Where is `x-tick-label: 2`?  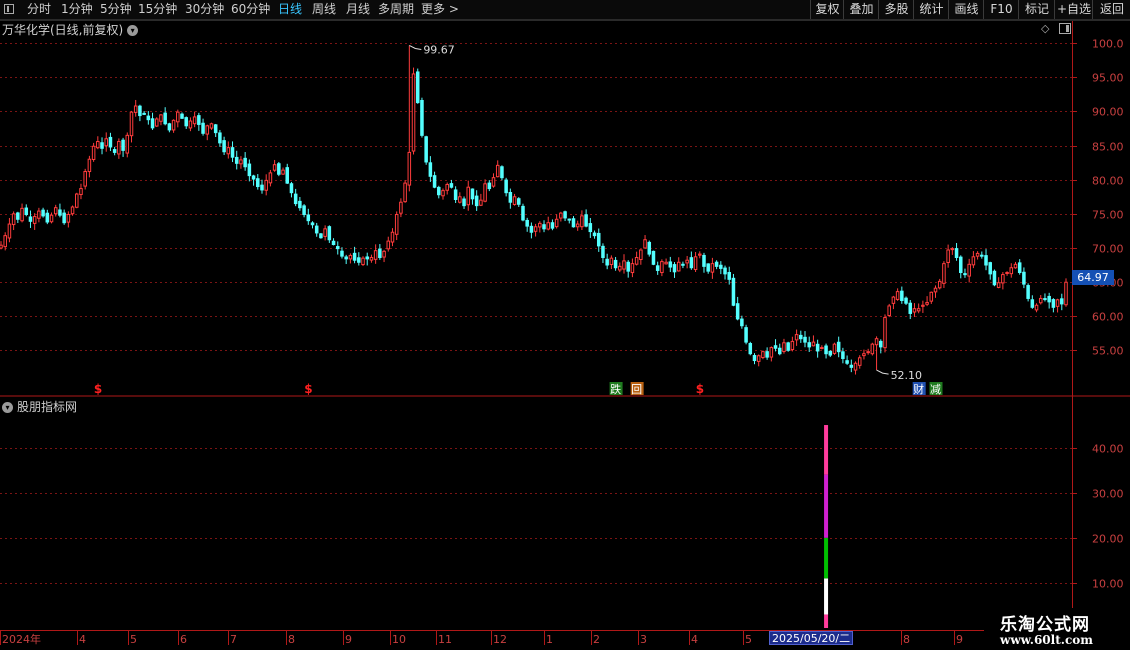 x-tick-label: 2 is located at coordinates (596, 639).